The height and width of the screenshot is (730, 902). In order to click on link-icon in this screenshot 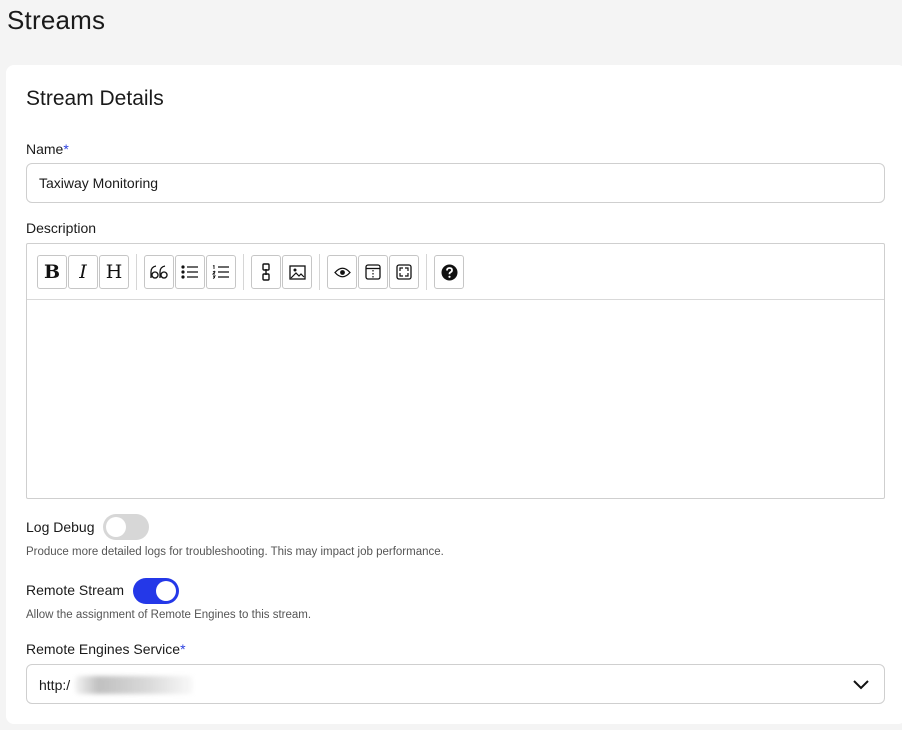, I will do `click(266, 272)`.